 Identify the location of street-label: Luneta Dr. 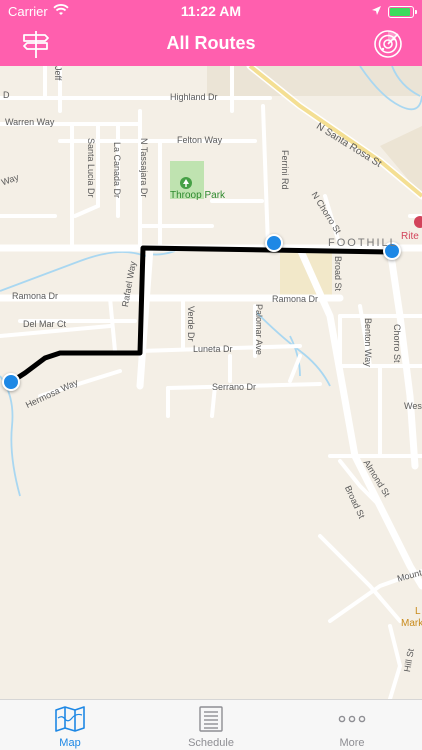
(213, 349).